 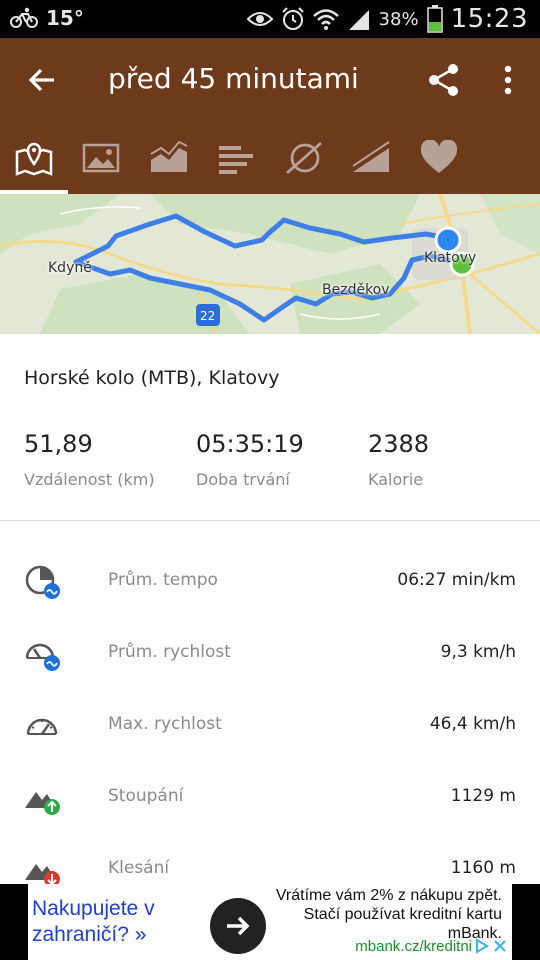 I want to click on ascent-label: Stoupání, so click(x=146, y=796).